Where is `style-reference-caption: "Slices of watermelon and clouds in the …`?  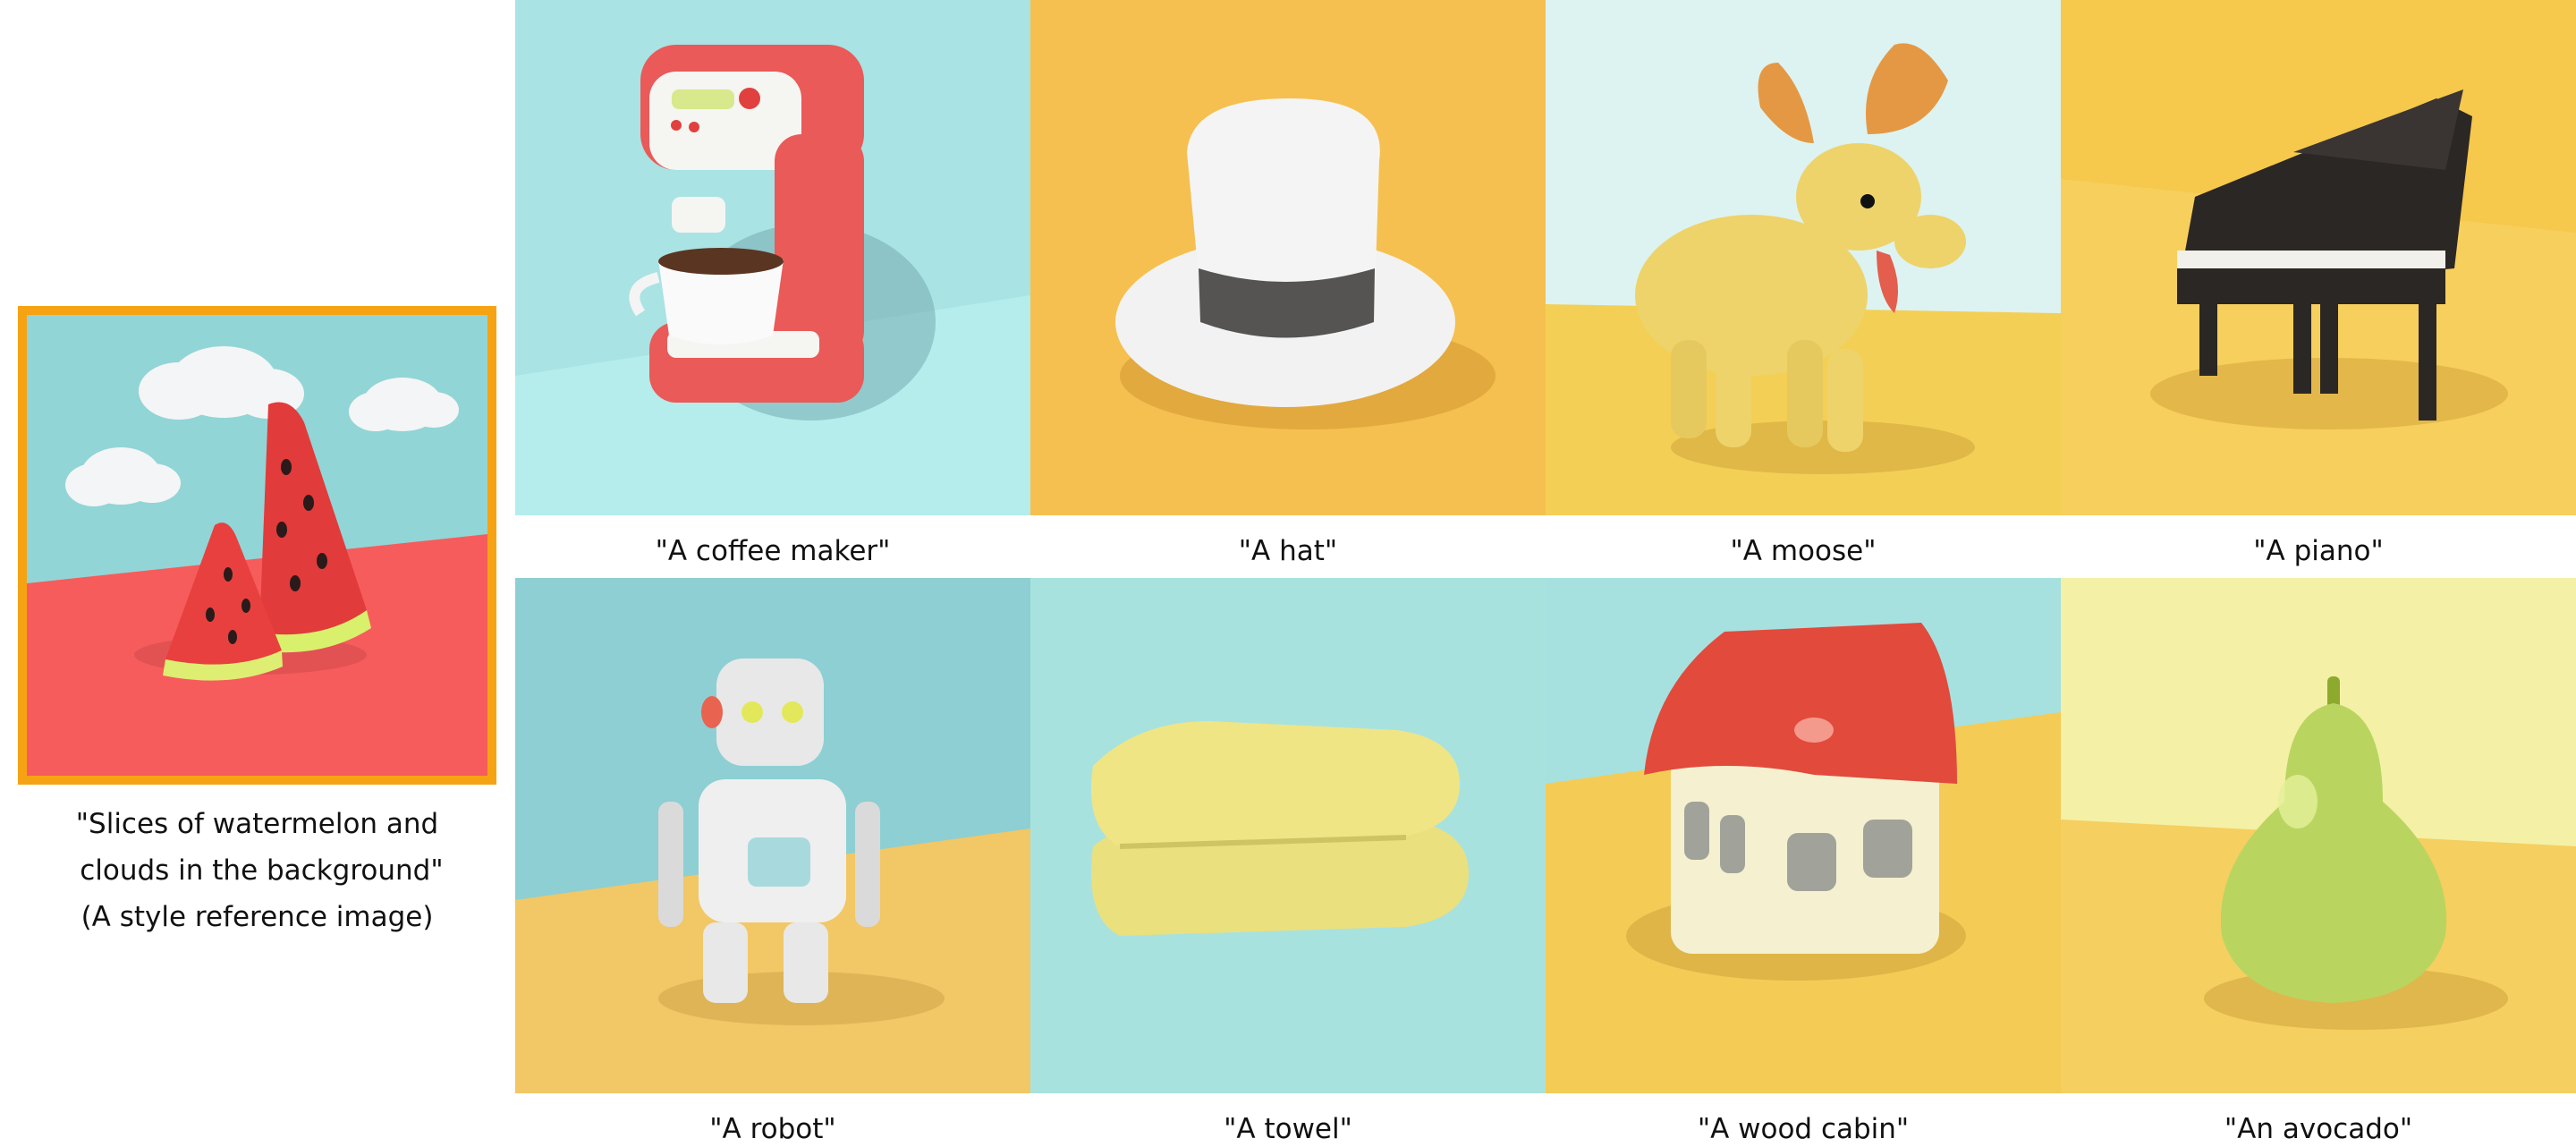 style-reference-caption: "Slices of watermelon and clouds in the … is located at coordinates (257, 870).